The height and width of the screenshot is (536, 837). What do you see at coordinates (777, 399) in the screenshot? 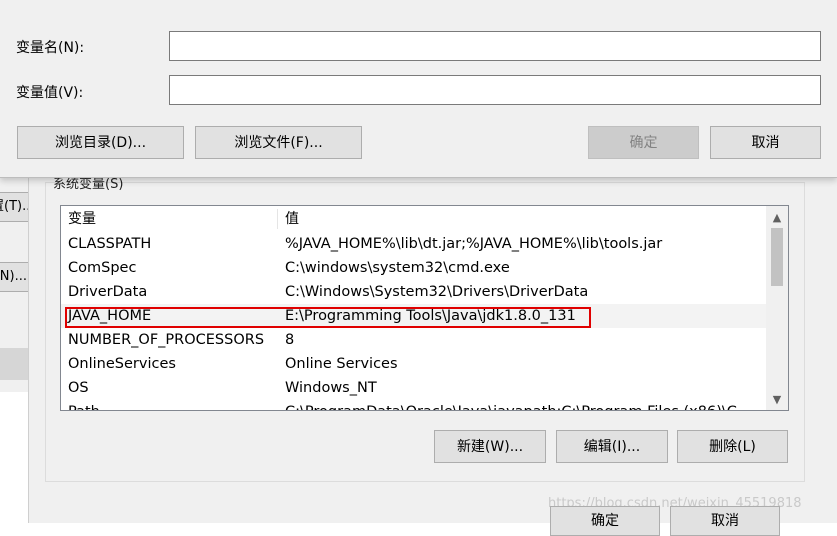
I see `scroll-down-icon: ▼` at bounding box center [777, 399].